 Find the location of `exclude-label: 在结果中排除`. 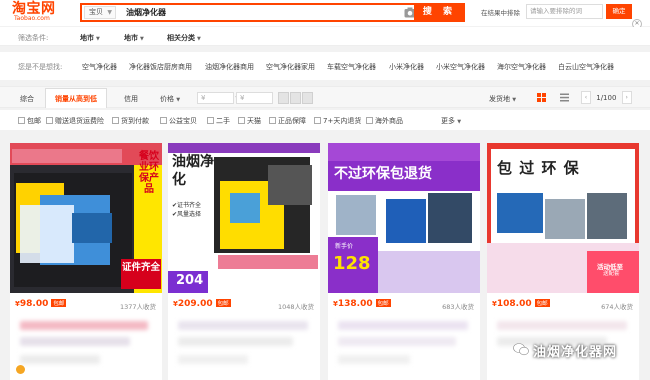

exclude-label: 在结果中排除 is located at coordinates (500, 13).